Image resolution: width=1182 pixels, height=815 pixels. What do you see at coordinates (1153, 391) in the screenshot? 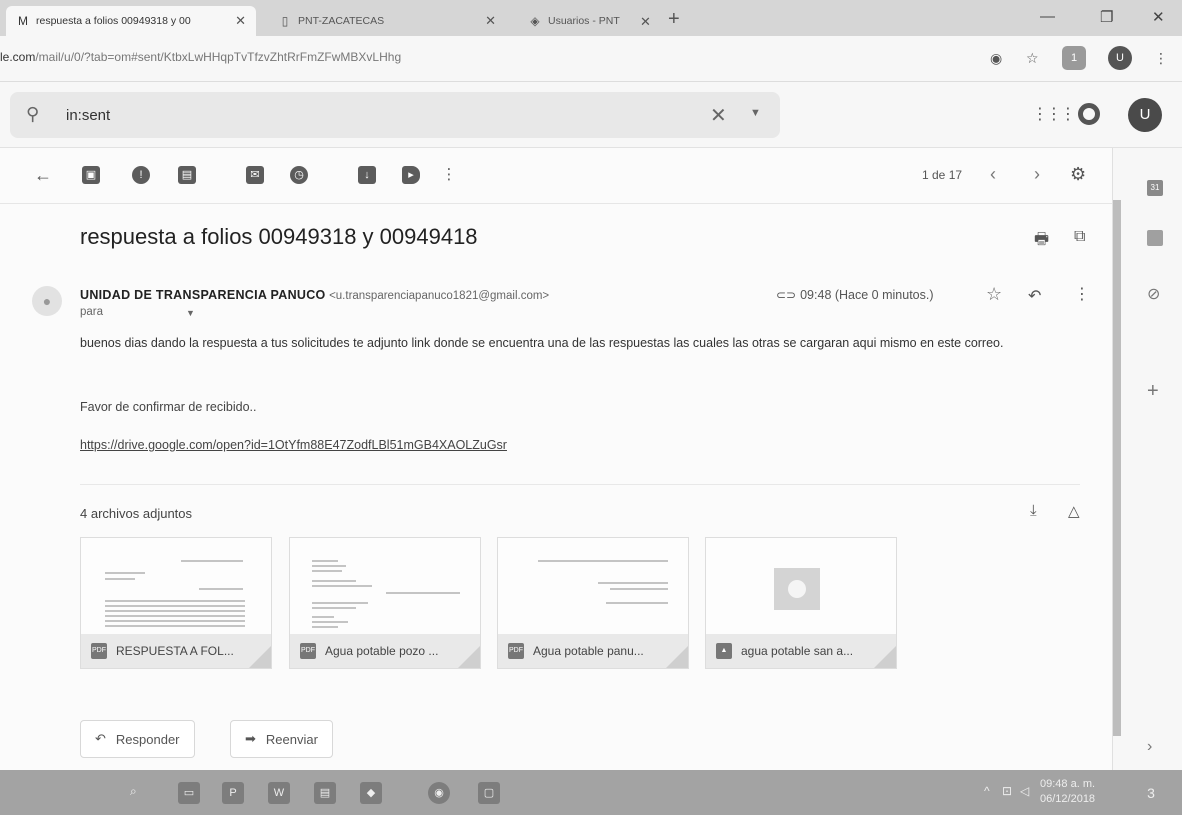
I see `add-addon-icon: +` at bounding box center [1153, 391].